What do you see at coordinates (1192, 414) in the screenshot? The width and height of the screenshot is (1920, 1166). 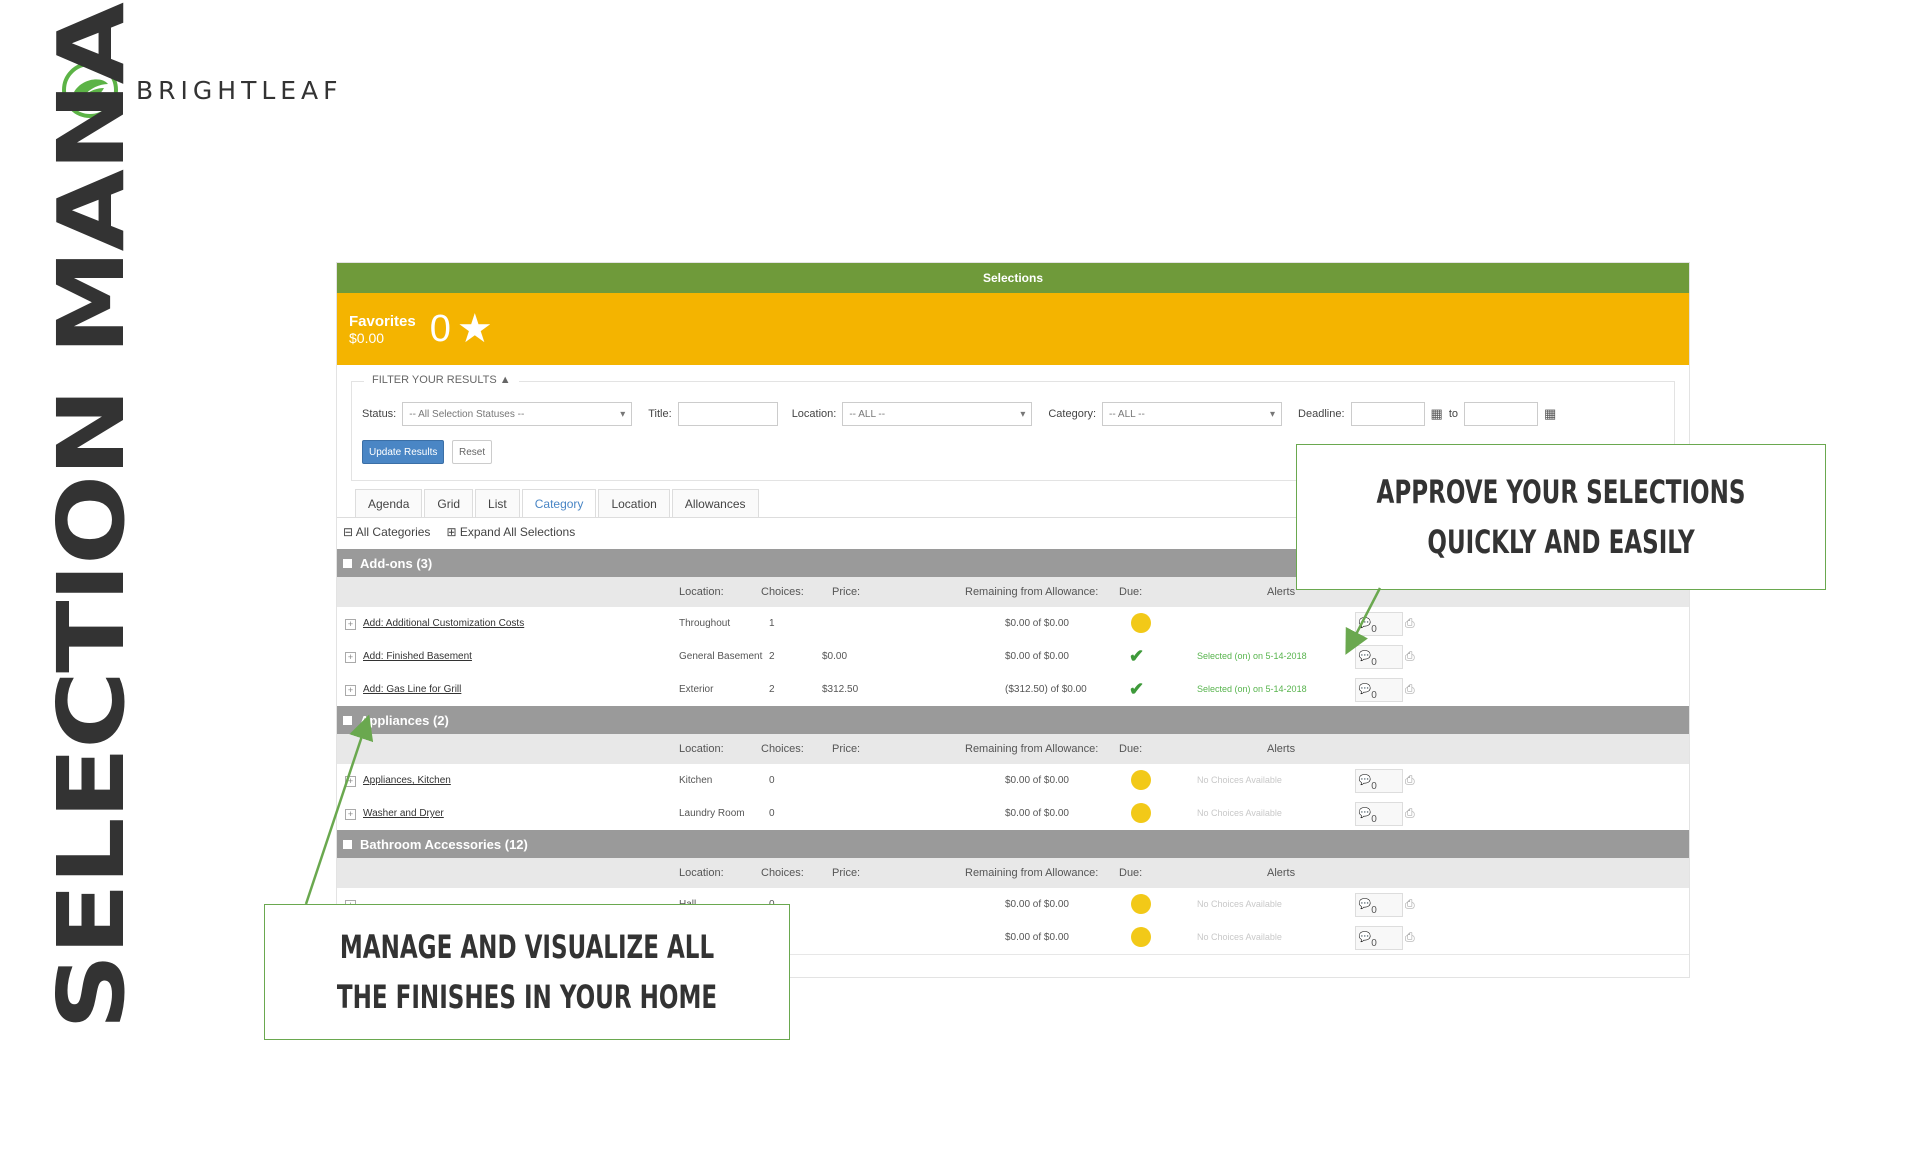 I see `category-select: -- ALL -- ▾` at bounding box center [1192, 414].